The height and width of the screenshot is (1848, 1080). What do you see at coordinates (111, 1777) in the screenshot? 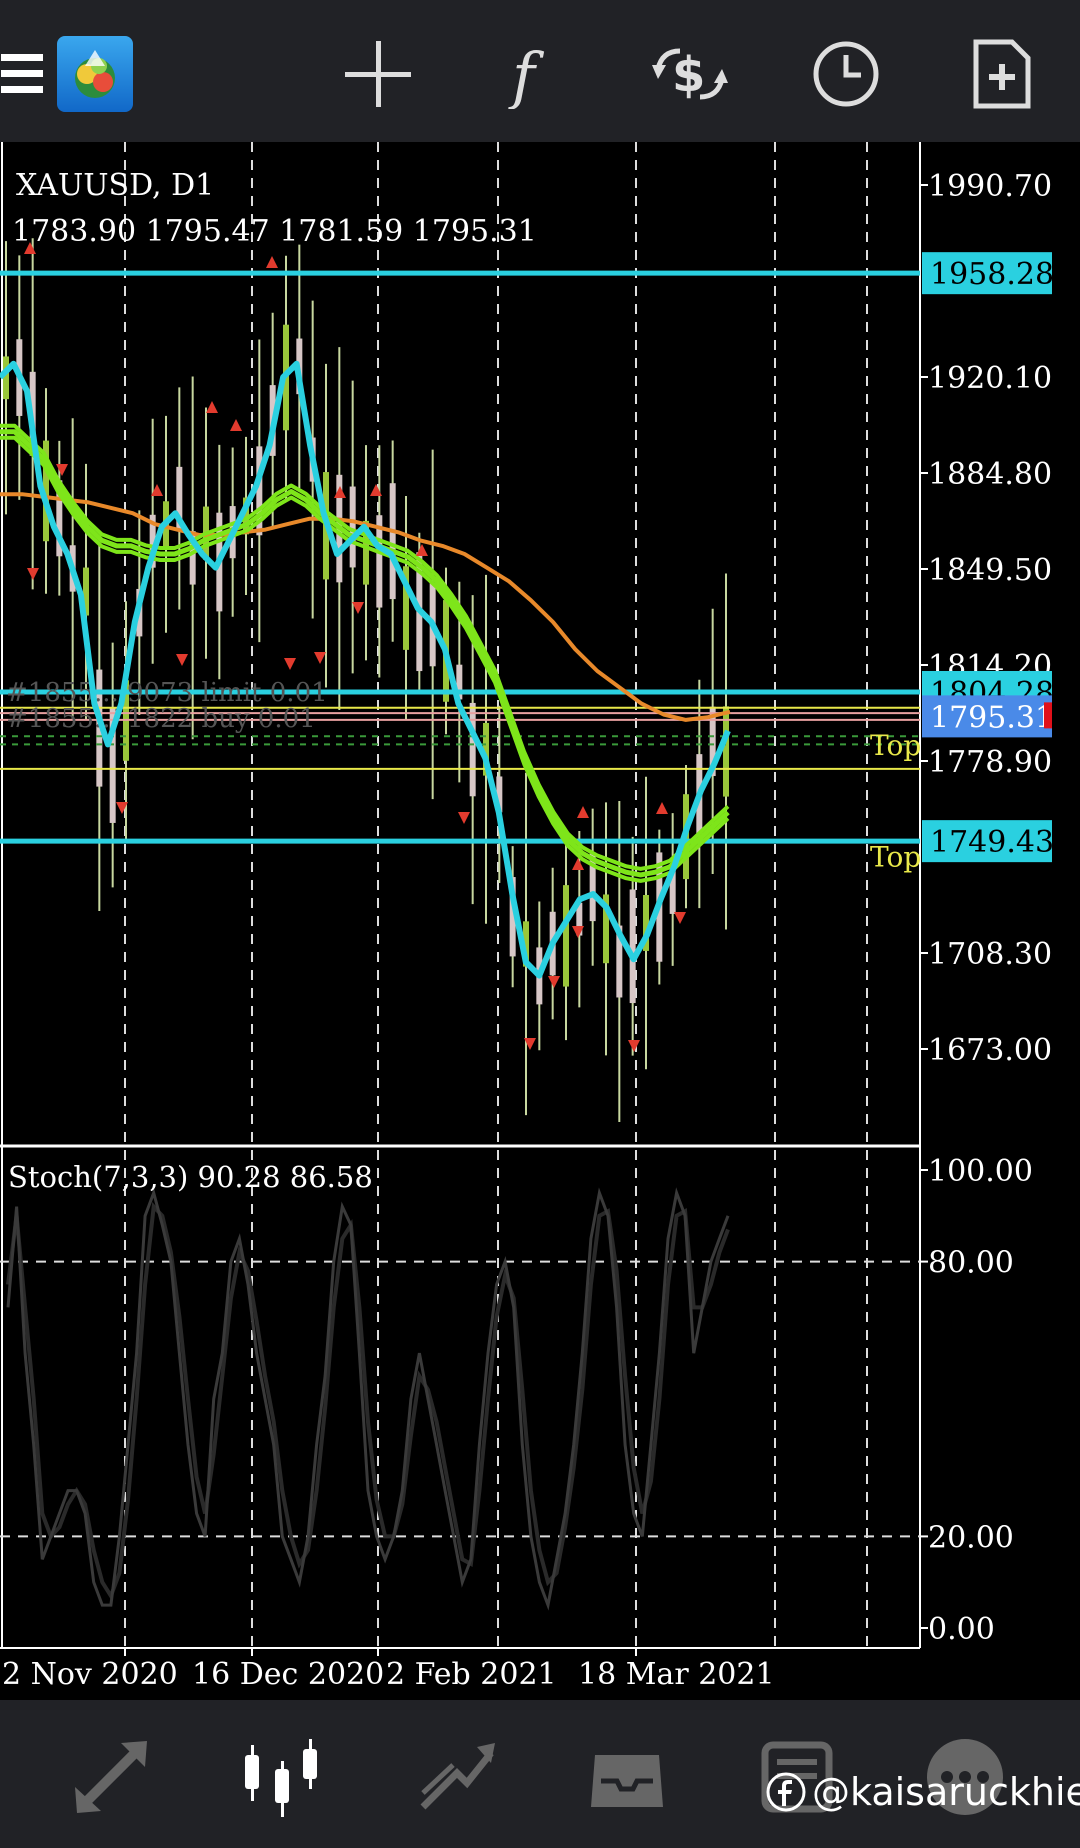
I see `quotes-arrows-icon` at bounding box center [111, 1777].